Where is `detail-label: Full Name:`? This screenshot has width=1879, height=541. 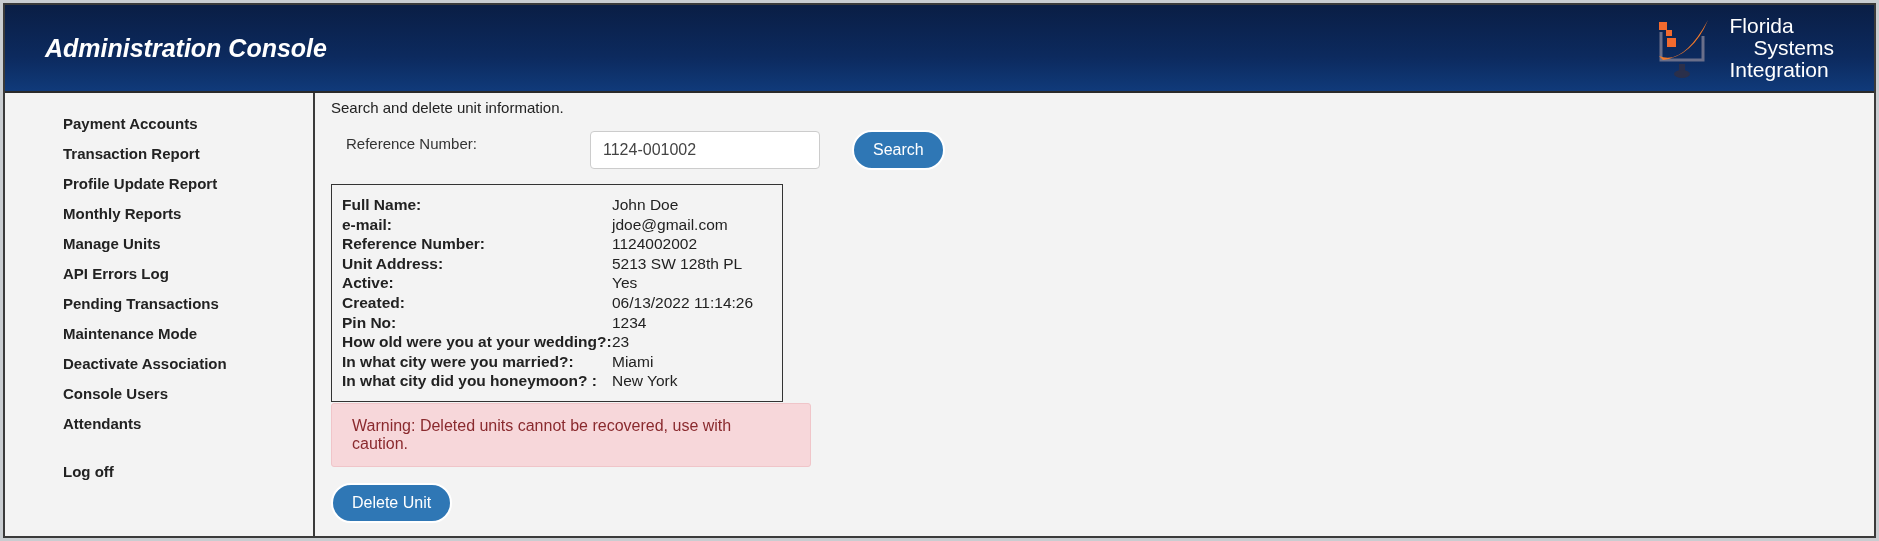 detail-label: Full Name: is located at coordinates (382, 205).